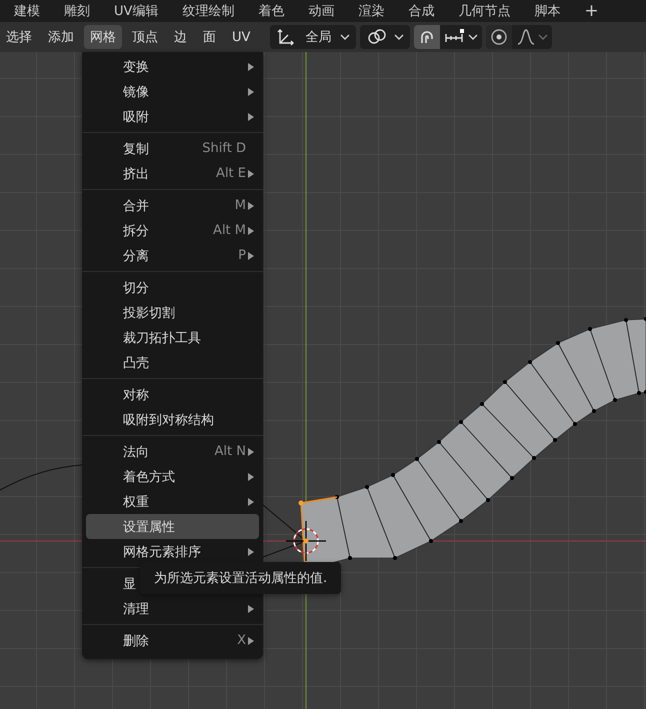 Image resolution: width=646 pixels, height=709 pixels. Describe the element at coordinates (242, 255) in the screenshot. I see `shortcut-label: P` at that location.